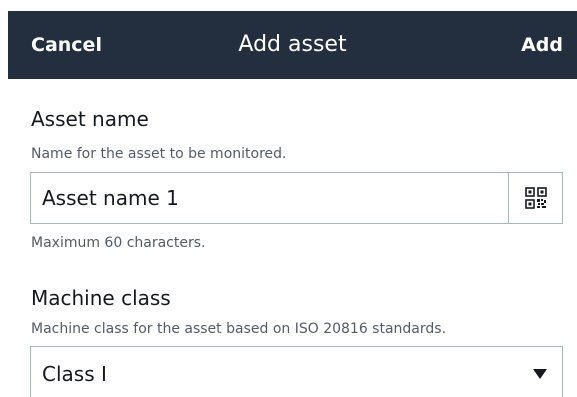  Describe the element at coordinates (90, 119) in the screenshot. I see `asset-name-label: Asset name` at that location.